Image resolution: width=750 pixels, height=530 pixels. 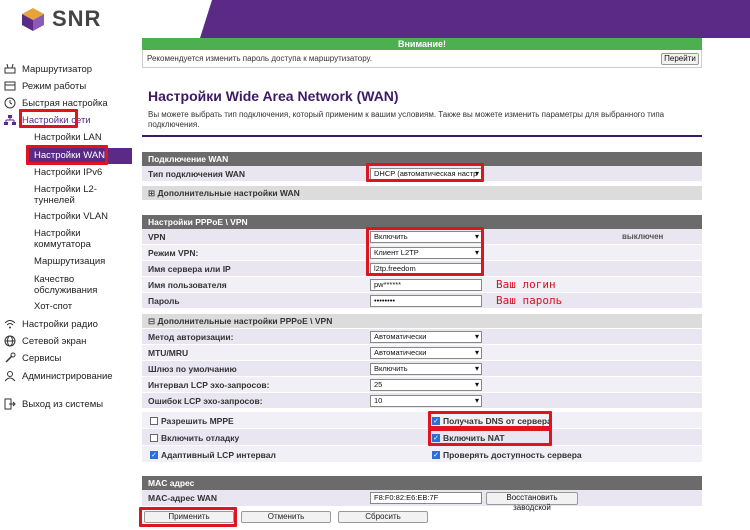 I want to click on sidebar-item-mode: Режим работы, so click(x=45, y=86).